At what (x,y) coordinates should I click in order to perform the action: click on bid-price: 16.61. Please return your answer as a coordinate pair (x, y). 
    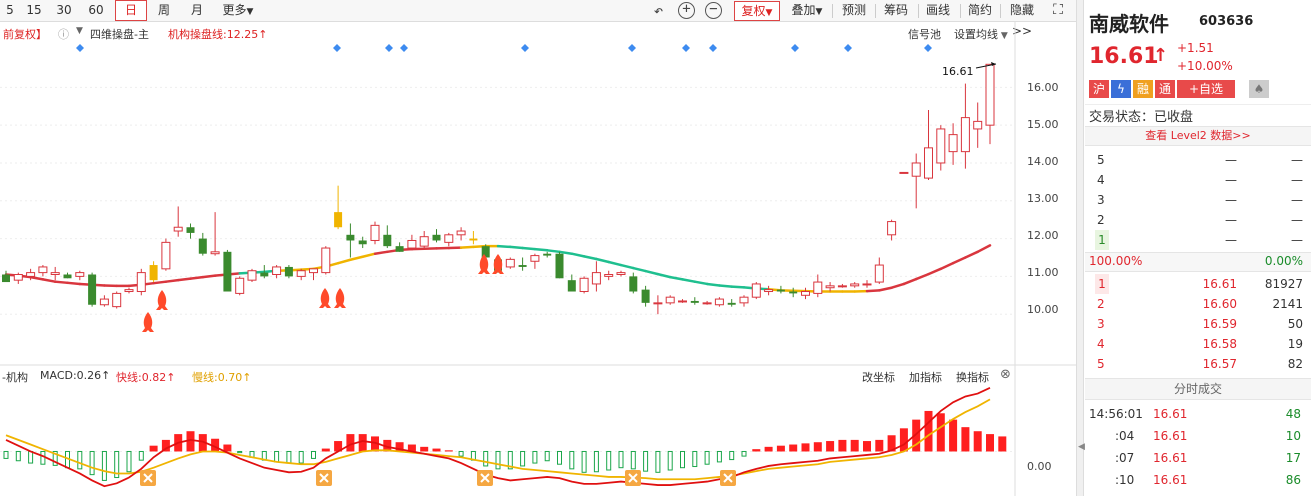
    Looking at the image, I should click on (1219, 284).